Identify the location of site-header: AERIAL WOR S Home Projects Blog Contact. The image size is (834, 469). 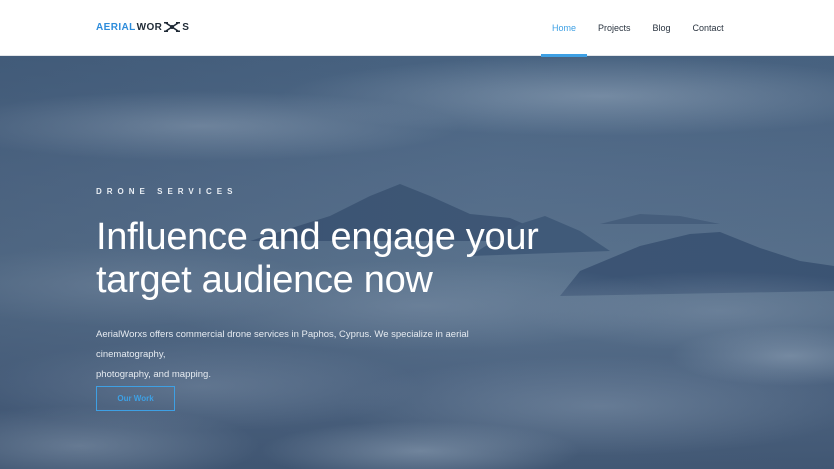
(417, 28).